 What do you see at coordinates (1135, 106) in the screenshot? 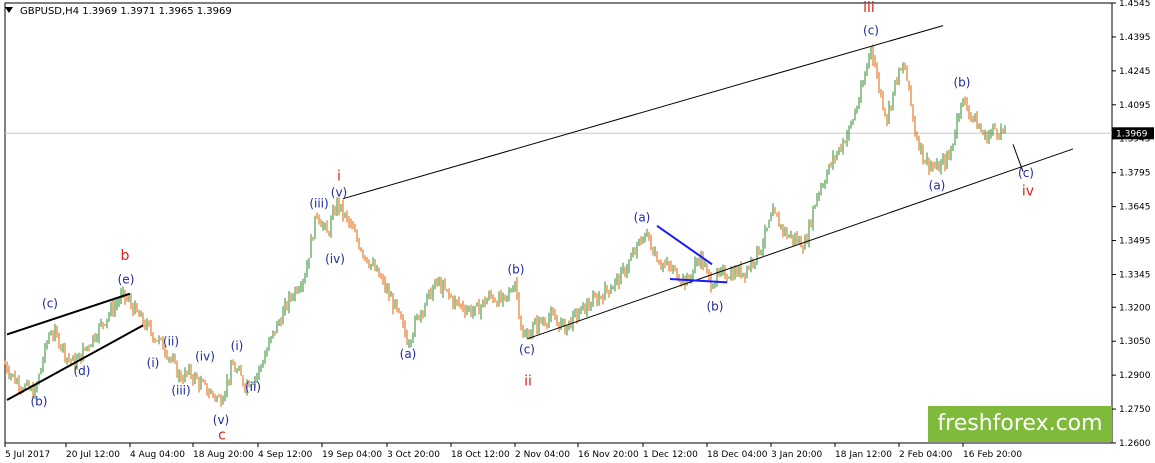
I see `price-tick-label: 1.4095` at bounding box center [1135, 106].